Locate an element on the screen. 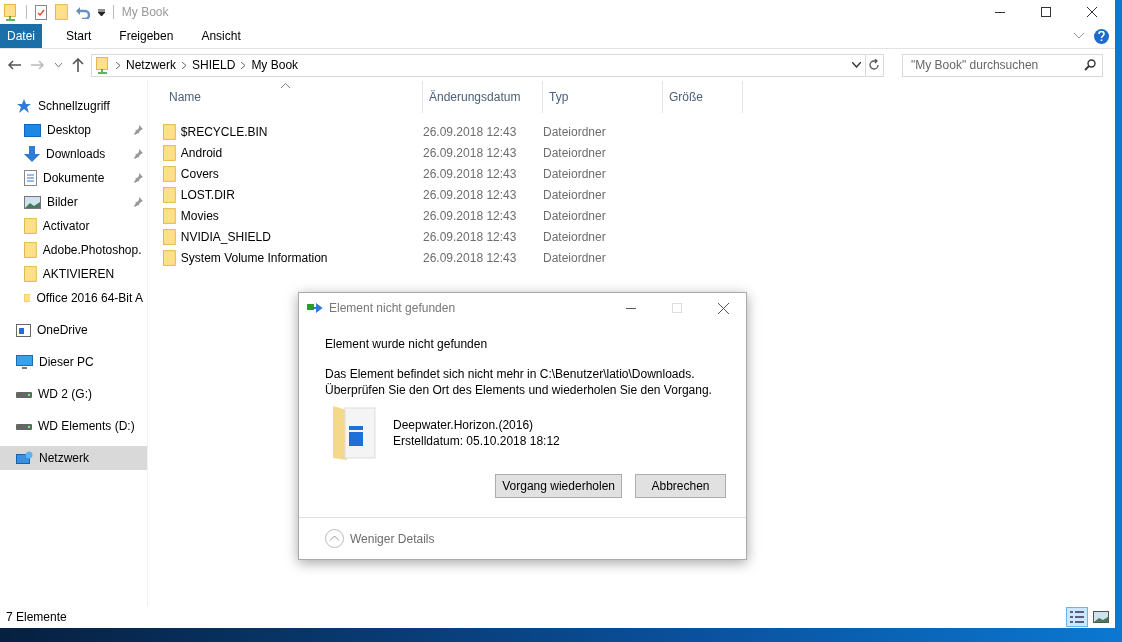 Image resolution: width=1122 pixels, height=642 pixels. ribbon-tab: Start is located at coordinates (79, 36).